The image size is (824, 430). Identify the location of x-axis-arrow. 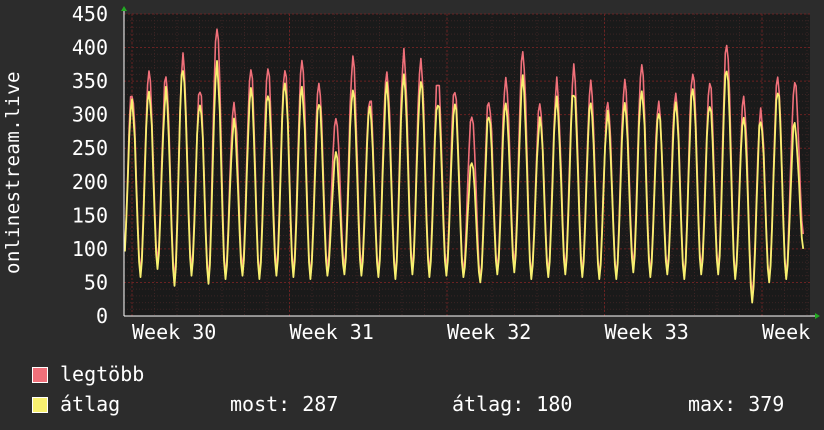
(817, 316).